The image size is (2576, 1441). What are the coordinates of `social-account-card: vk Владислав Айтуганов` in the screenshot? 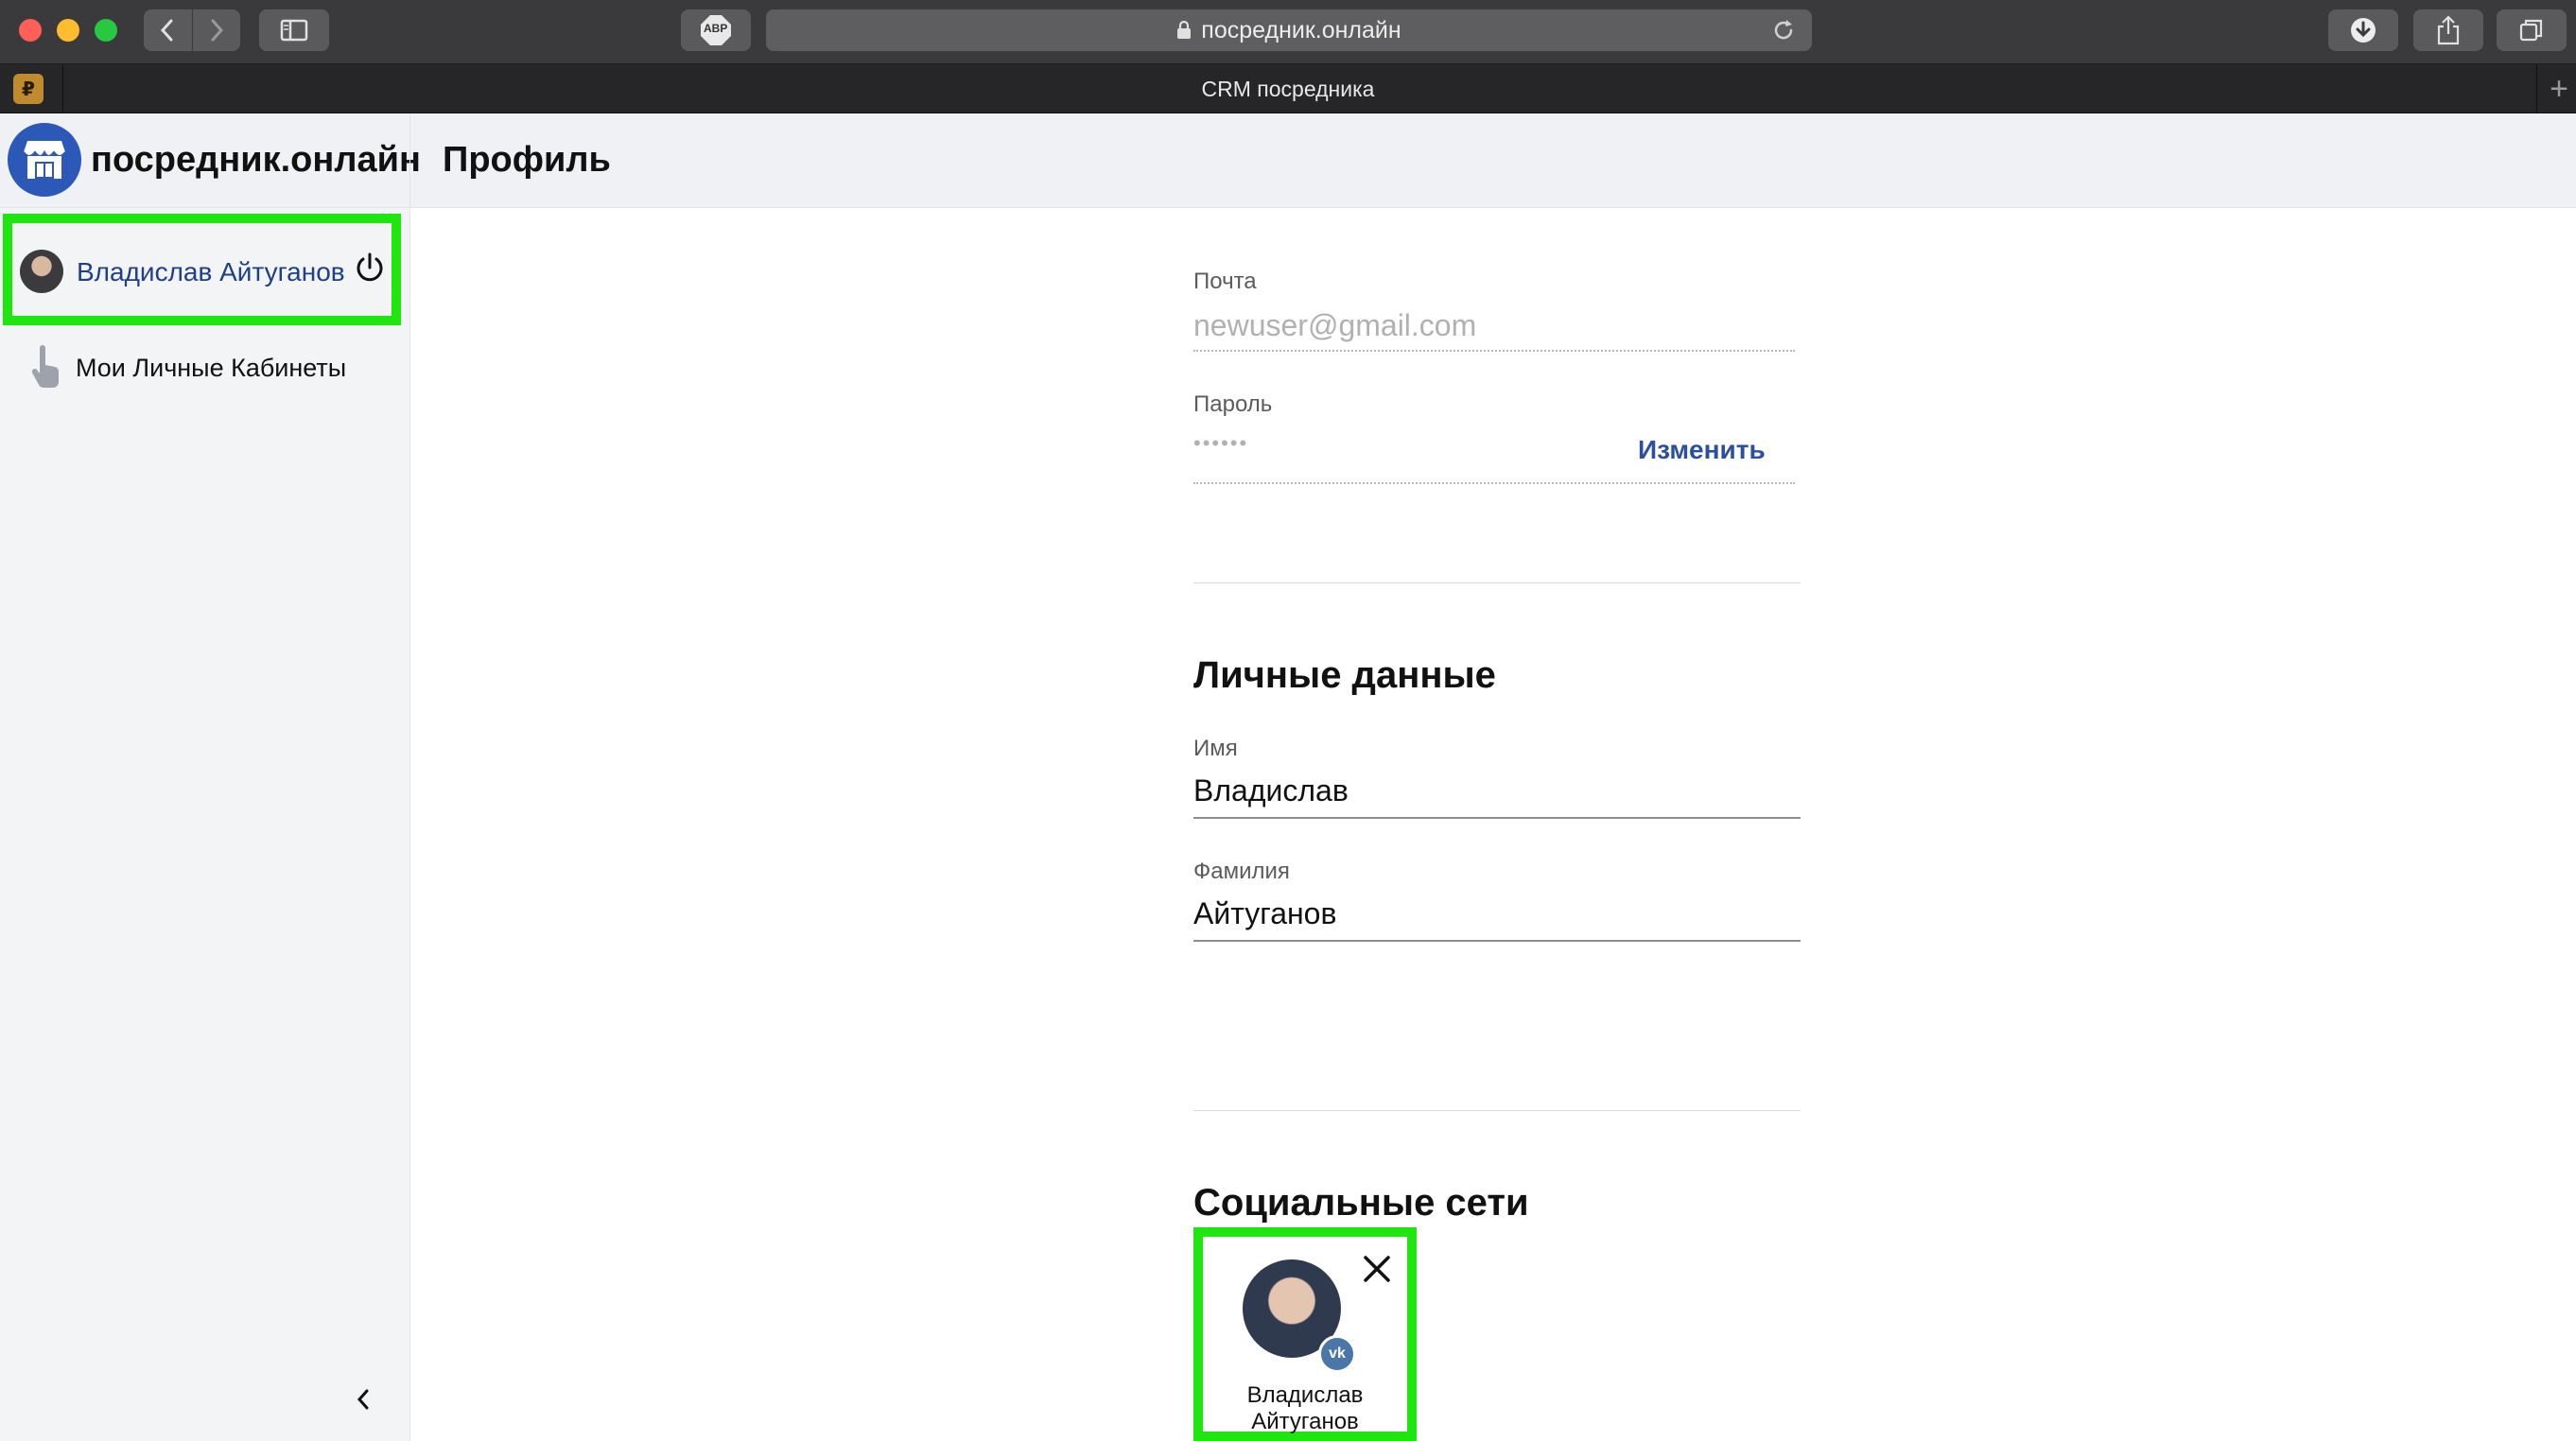 It's located at (1305, 1334).